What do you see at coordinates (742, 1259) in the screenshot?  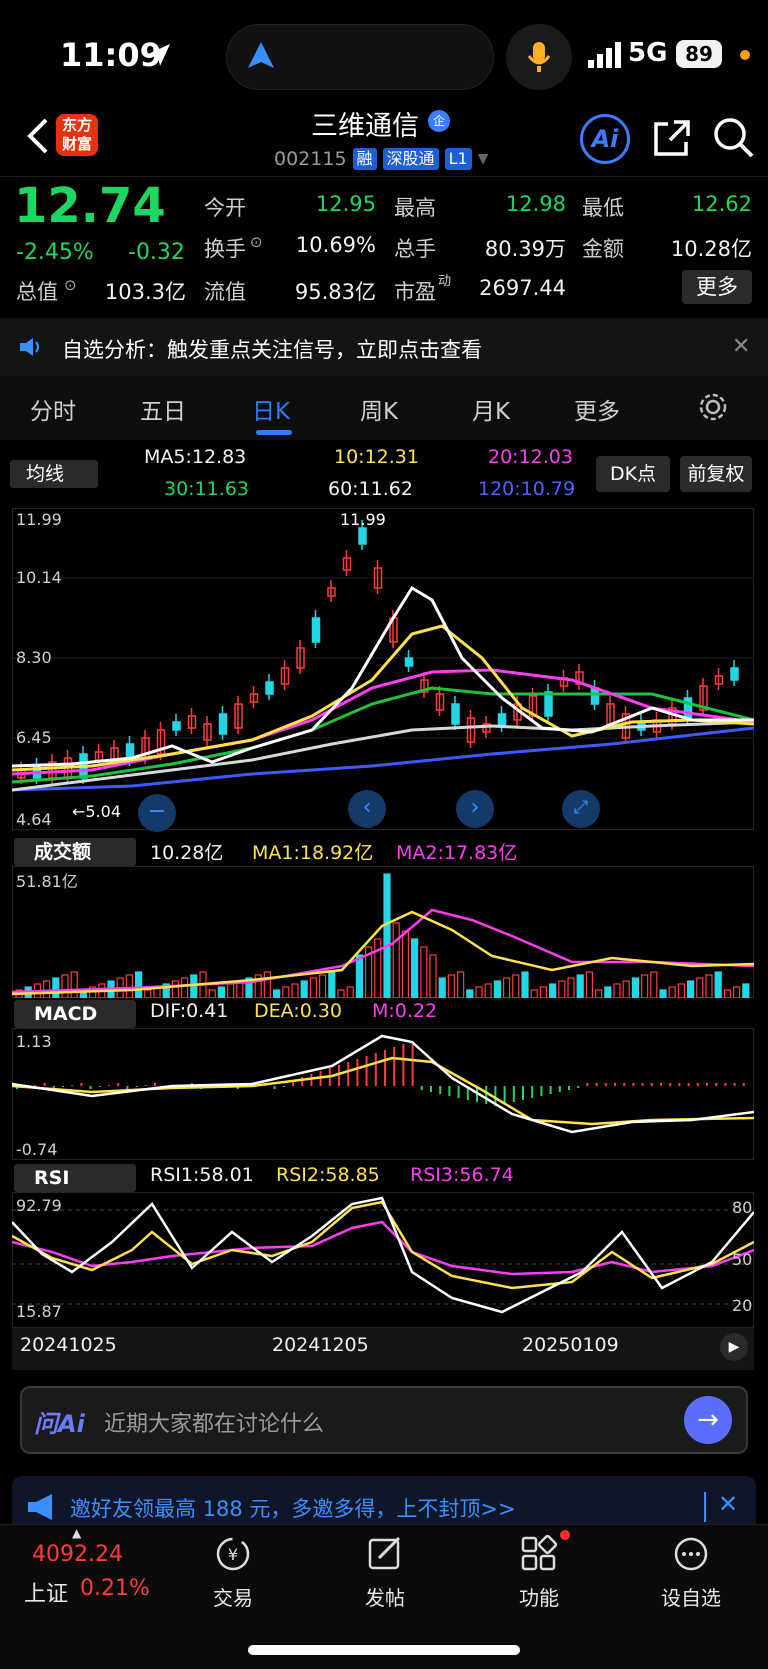 I see `rsi-level-50: 50` at bounding box center [742, 1259].